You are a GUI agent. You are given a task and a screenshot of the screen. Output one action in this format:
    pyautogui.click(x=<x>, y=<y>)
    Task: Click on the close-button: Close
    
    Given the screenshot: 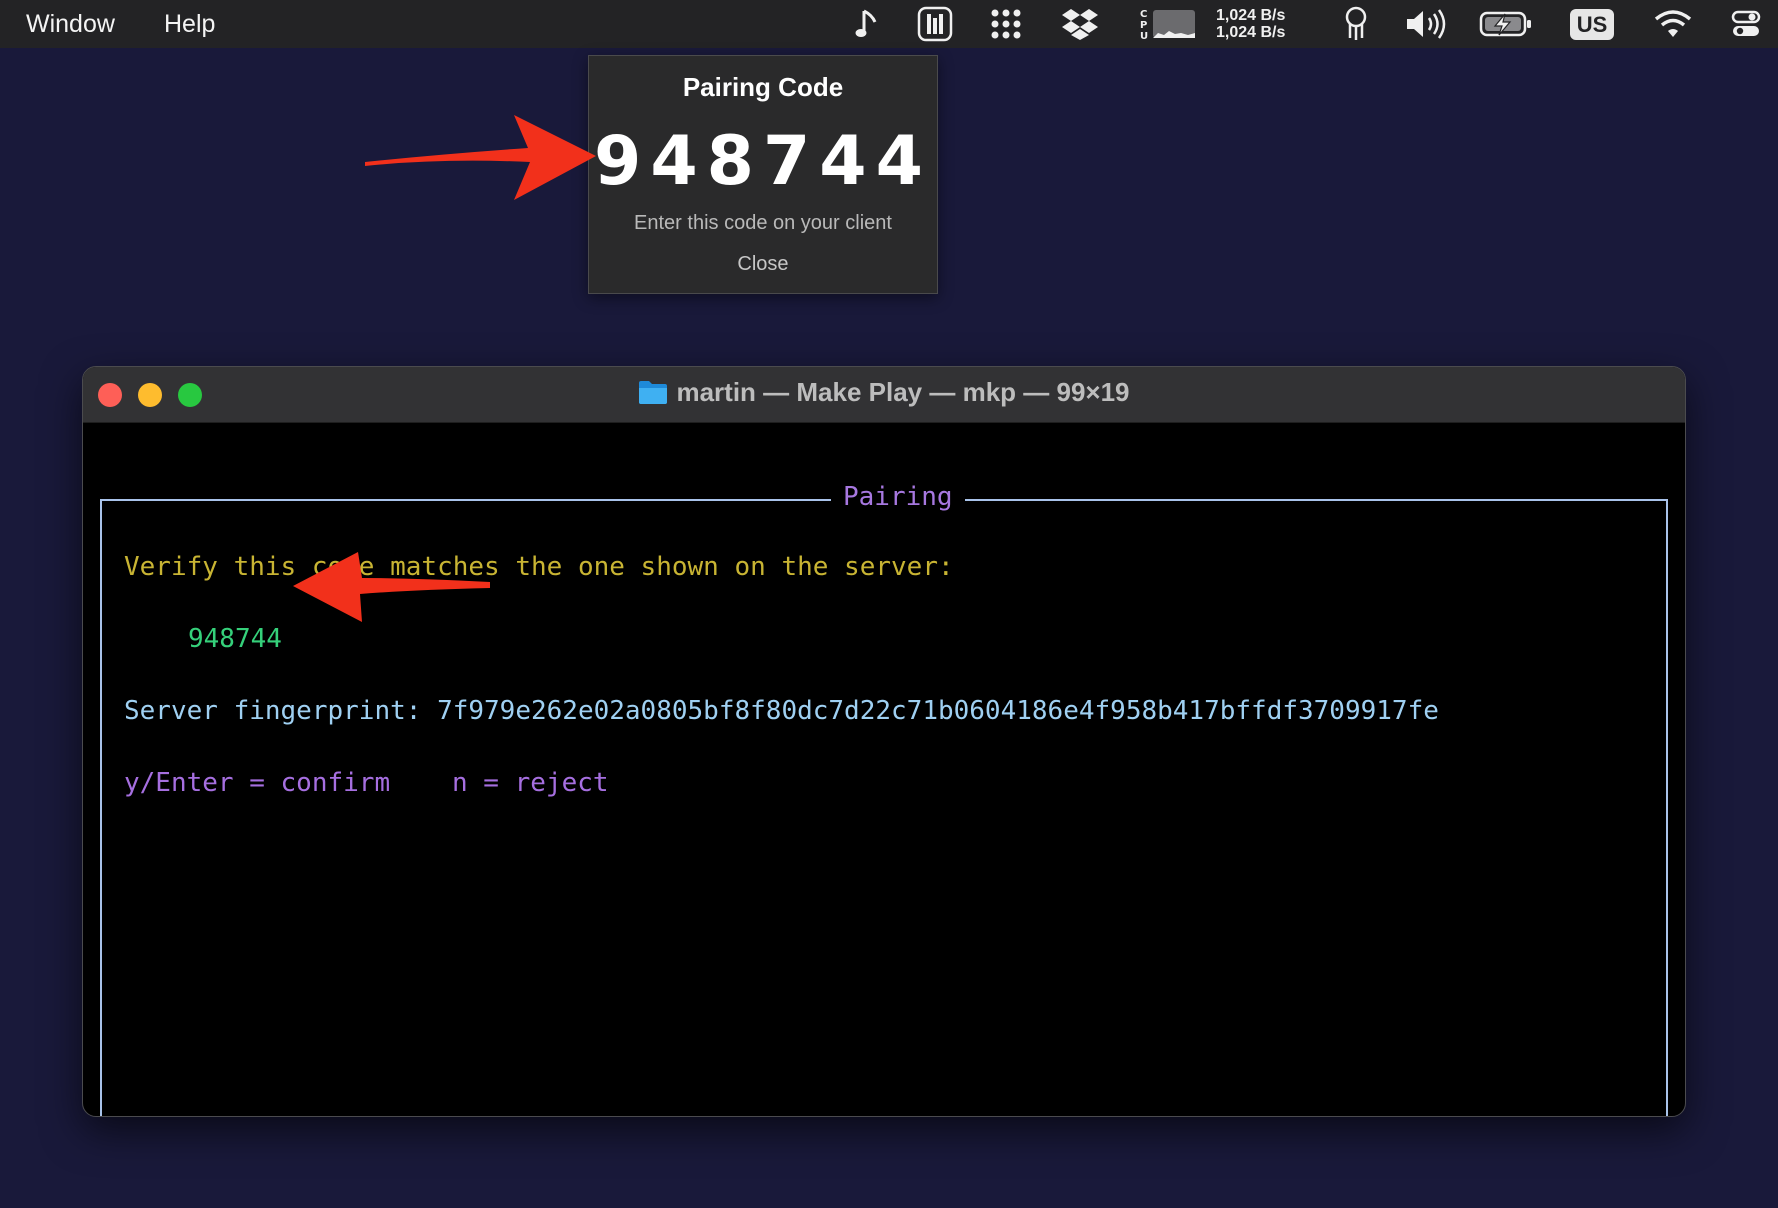 What is the action you would take?
    pyautogui.click(x=763, y=264)
    